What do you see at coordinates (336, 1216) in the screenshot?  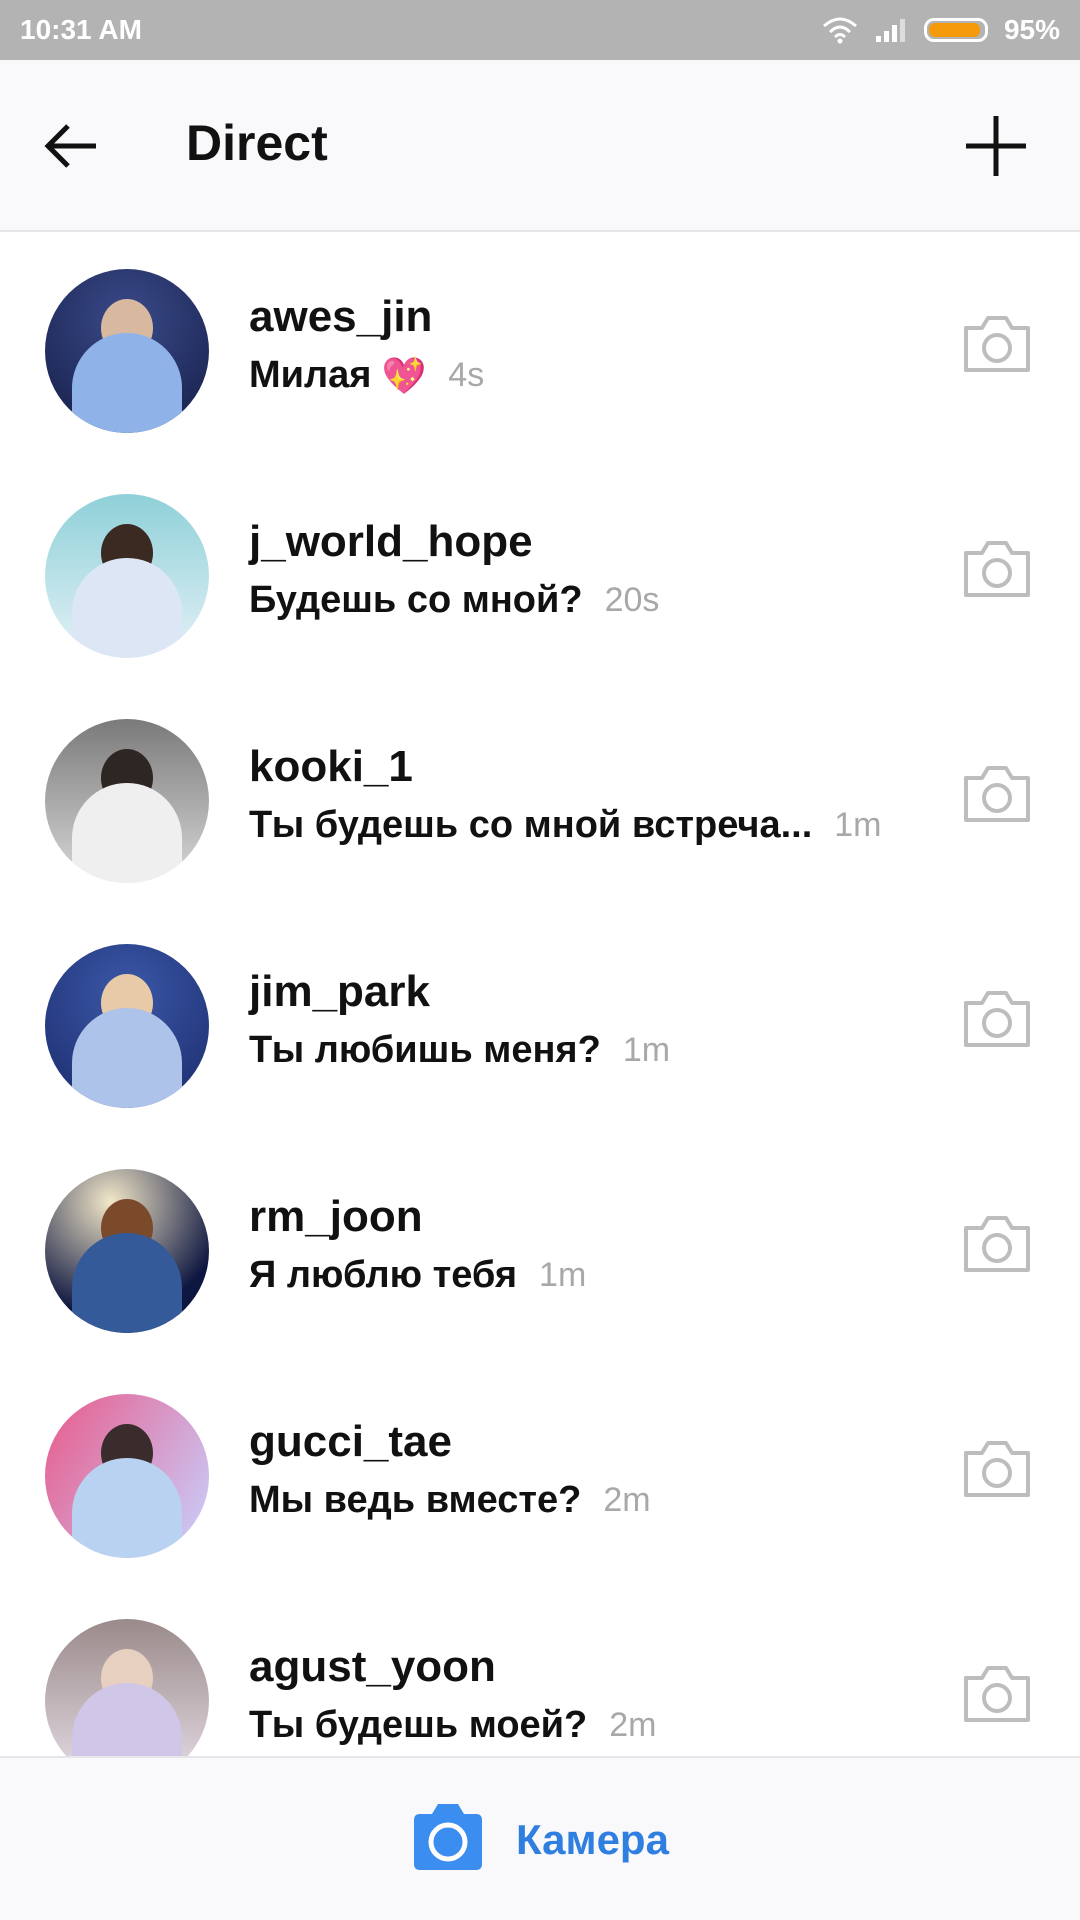 I see `conversation-username: rm_joon` at bounding box center [336, 1216].